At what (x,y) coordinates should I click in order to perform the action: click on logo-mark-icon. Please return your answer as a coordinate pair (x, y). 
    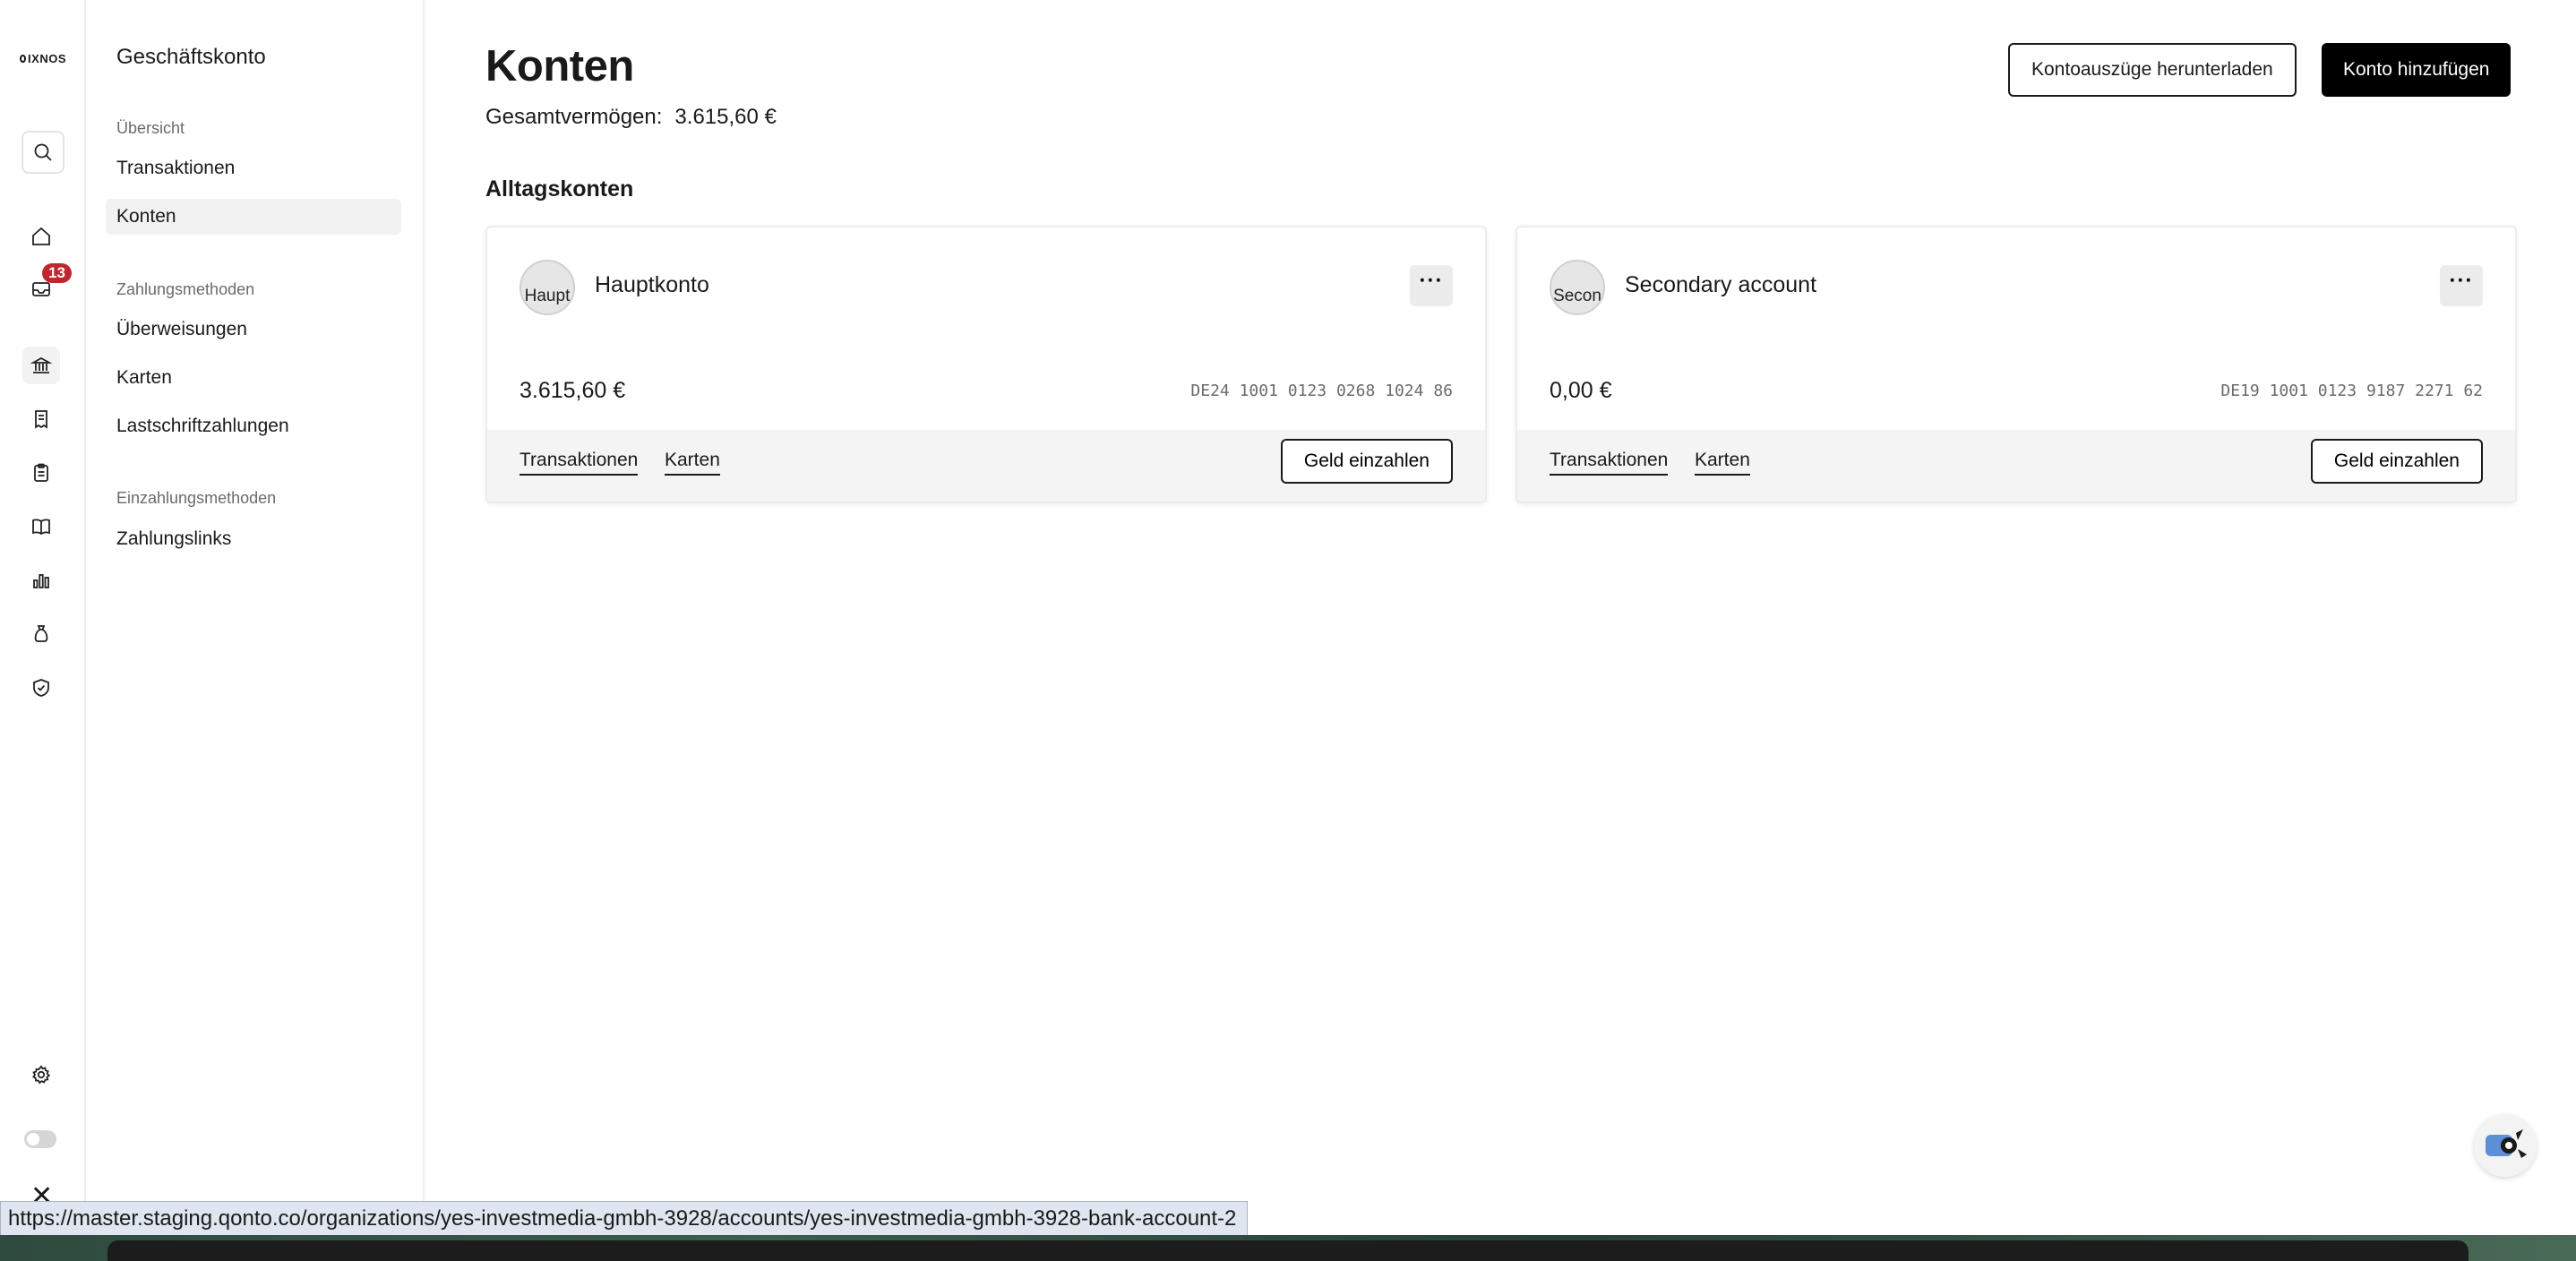
    Looking at the image, I should click on (23, 58).